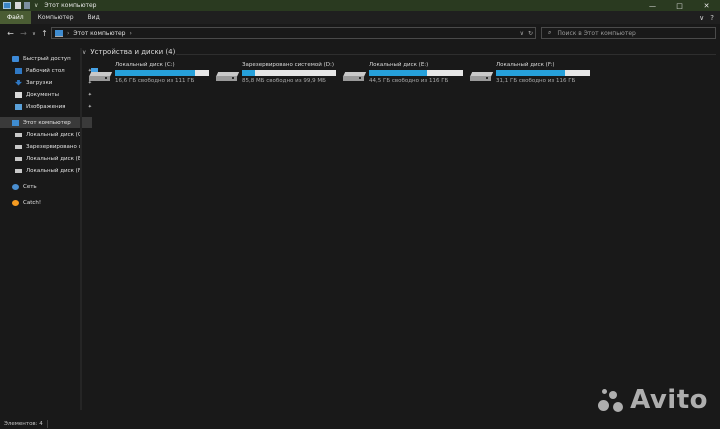 This screenshot has height=429, width=720. What do you see at coordinates (15, 202) in the screenshot?
I see `catch-icon` at bounding box center [15, 202].